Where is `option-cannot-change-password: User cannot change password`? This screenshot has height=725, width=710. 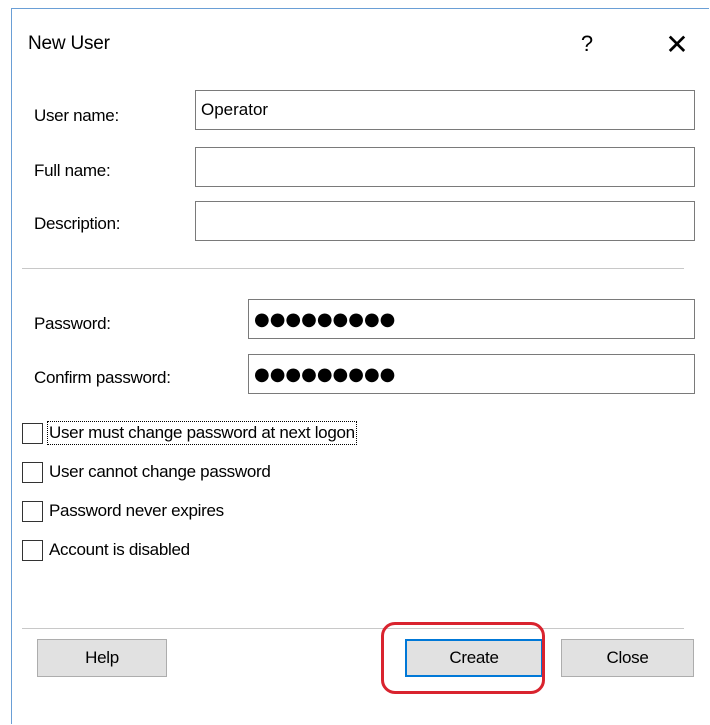
option-cannot-change-password: User cannot change password is located at coordinates (147, 472).